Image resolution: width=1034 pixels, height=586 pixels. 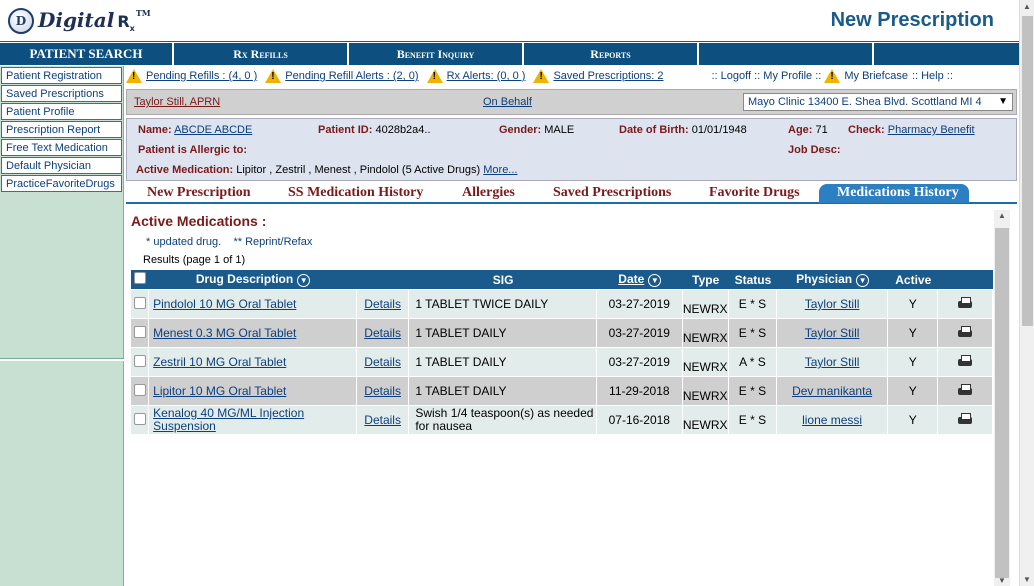 What do you see at coordinates (201, 76) in the screenshot?
I see `pending-refills-link: Pending Refills : (4, 0 )` at bounding box center [201, 76].